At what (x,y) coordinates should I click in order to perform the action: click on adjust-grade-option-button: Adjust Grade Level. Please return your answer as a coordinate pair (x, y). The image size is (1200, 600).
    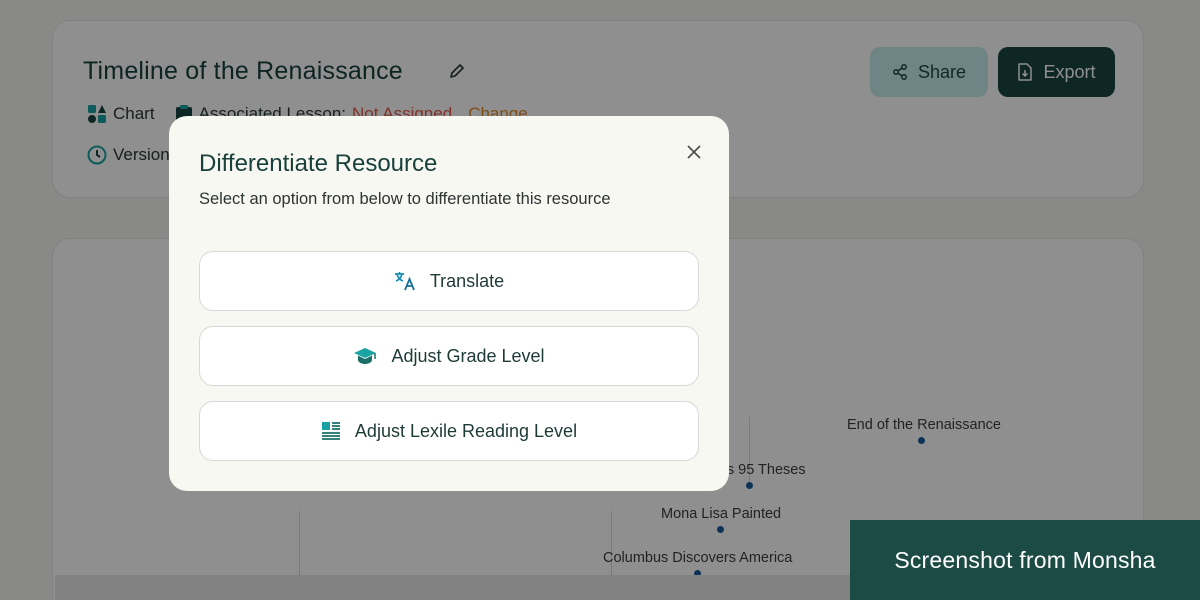
    Looking at the image, I should click on (449, 356).